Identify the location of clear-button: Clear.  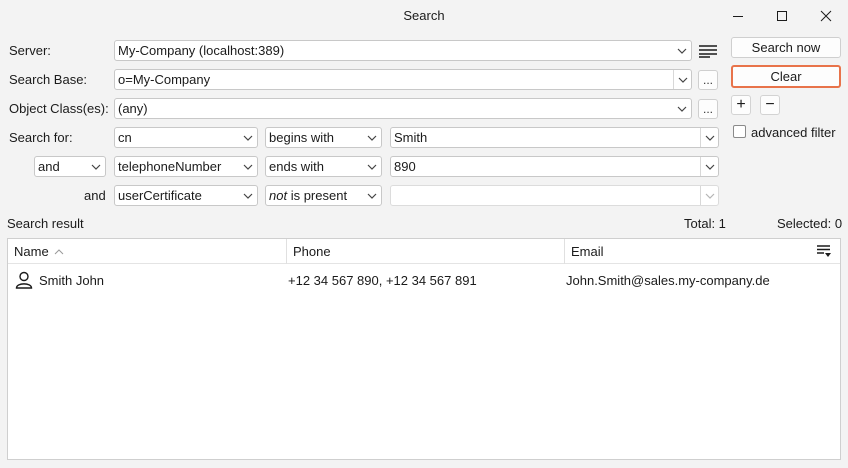
(786, 76).